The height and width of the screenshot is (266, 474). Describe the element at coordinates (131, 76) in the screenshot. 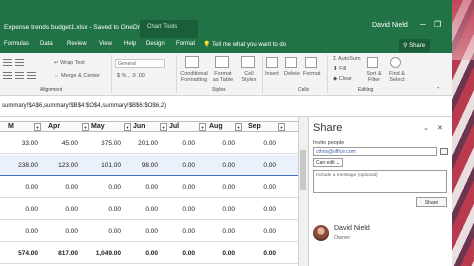

I see `number-format-buttons: $ % , .0 .00` at that location.